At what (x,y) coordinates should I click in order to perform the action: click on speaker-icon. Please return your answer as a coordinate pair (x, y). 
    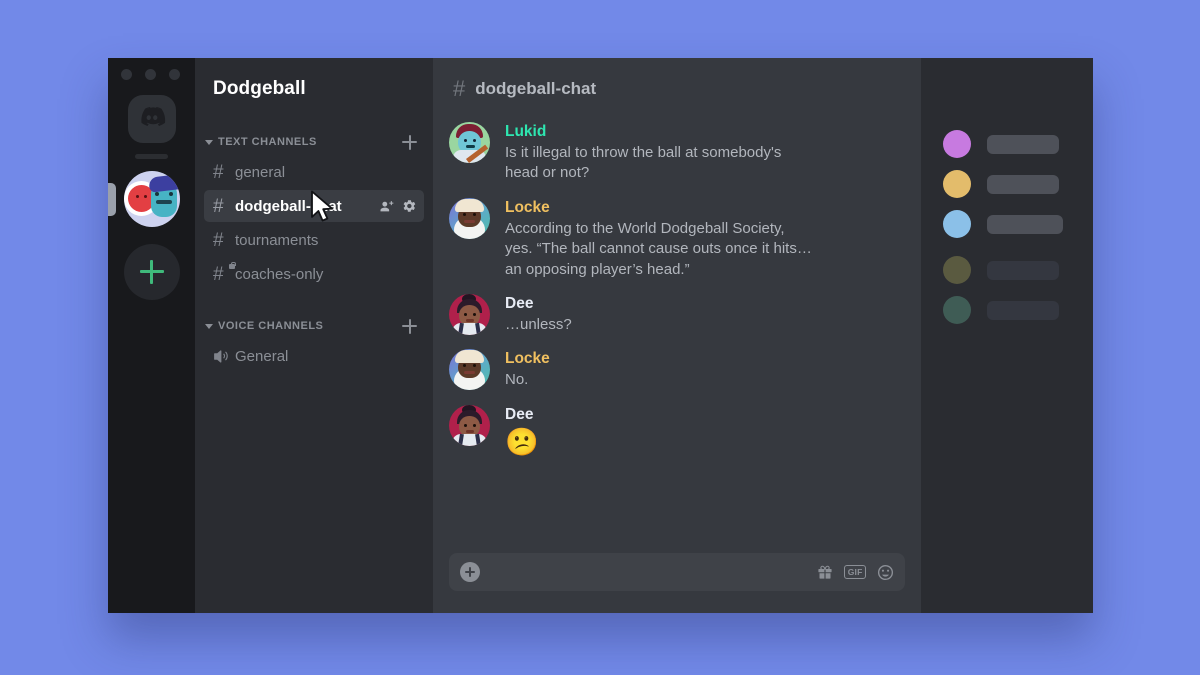
    Looking at the image, I should click on (224, 356).